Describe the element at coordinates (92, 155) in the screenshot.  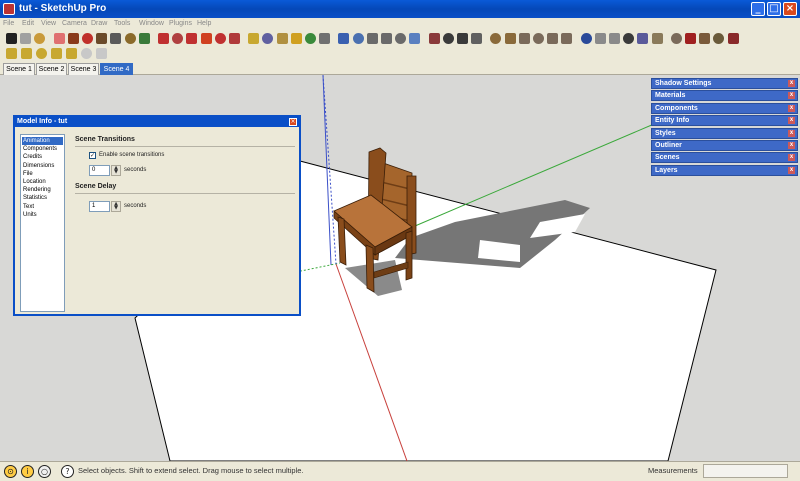
I see `enable-transitions-checkbox: ✓` at that location.